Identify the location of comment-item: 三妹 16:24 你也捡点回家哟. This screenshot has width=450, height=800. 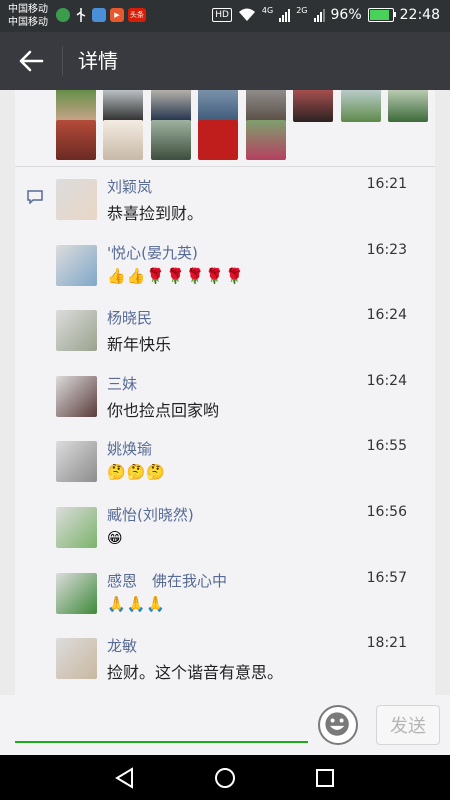
(225, 407).